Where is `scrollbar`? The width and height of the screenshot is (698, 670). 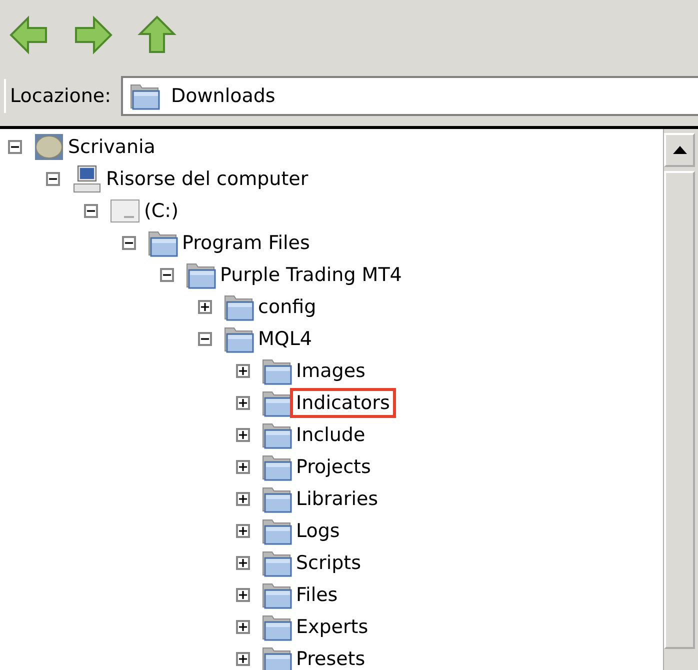
scrollbar is located at coordinates (680, 399).